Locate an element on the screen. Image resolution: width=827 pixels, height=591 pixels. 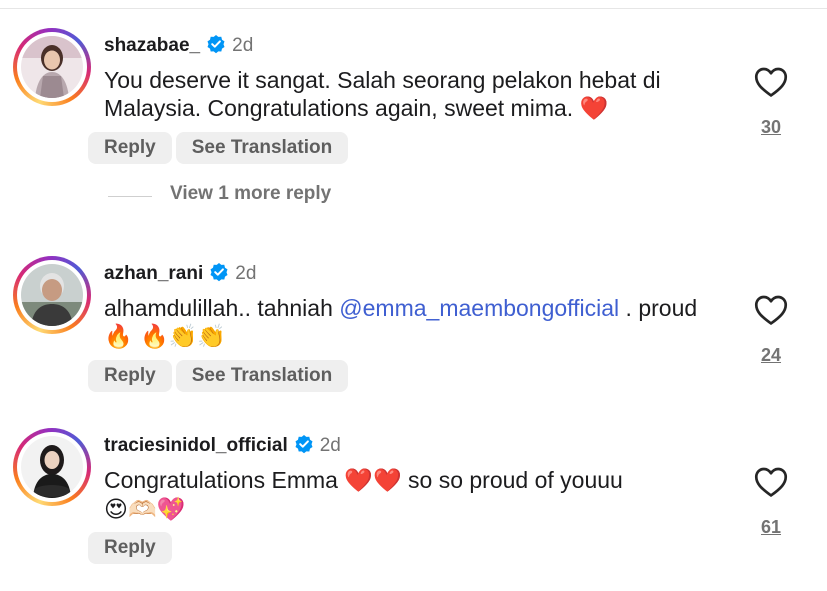
comment-emoji: ❤️ is located at coordinates (594, 109).